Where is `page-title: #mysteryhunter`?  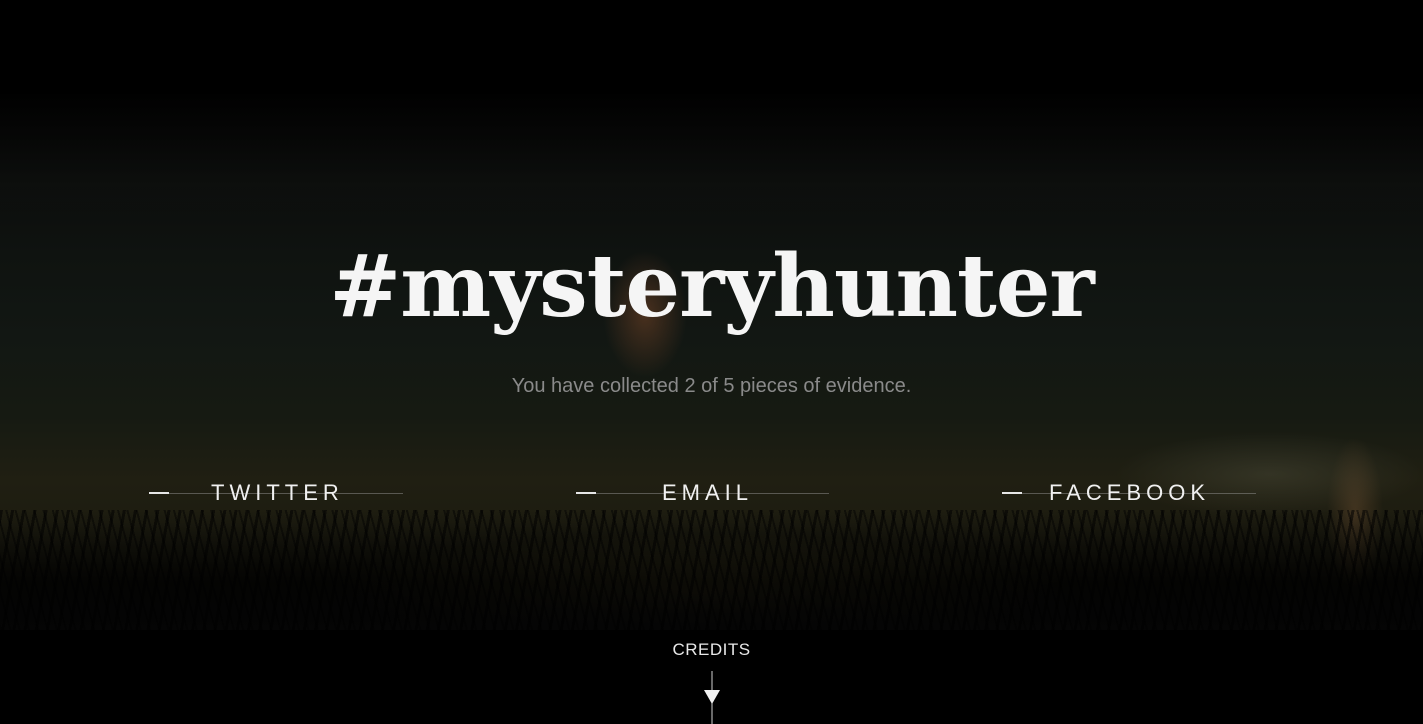 page-title: #mysteryhunter is located at coordinates (712, 286).